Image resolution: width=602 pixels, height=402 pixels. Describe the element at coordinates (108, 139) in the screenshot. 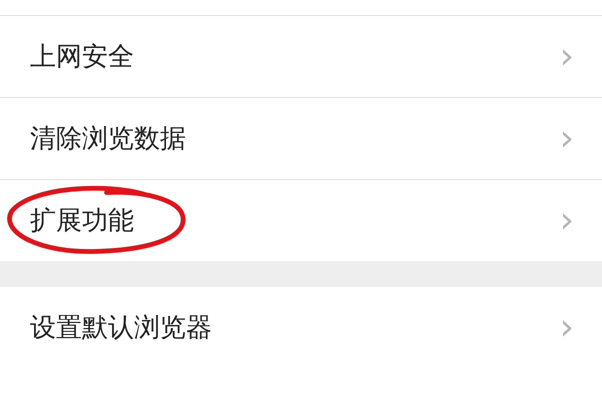

I see `row-label: 清除浏览数据` at that location.